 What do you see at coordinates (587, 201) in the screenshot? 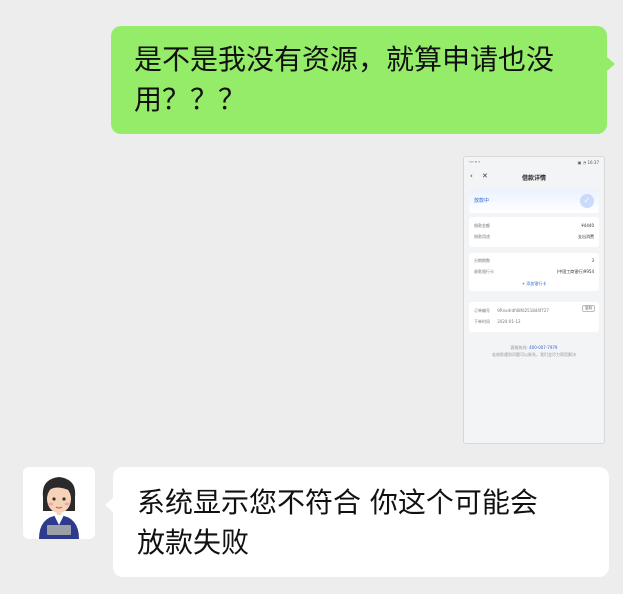
I see `check-icon: ✓` at bounding box center [587, 201].